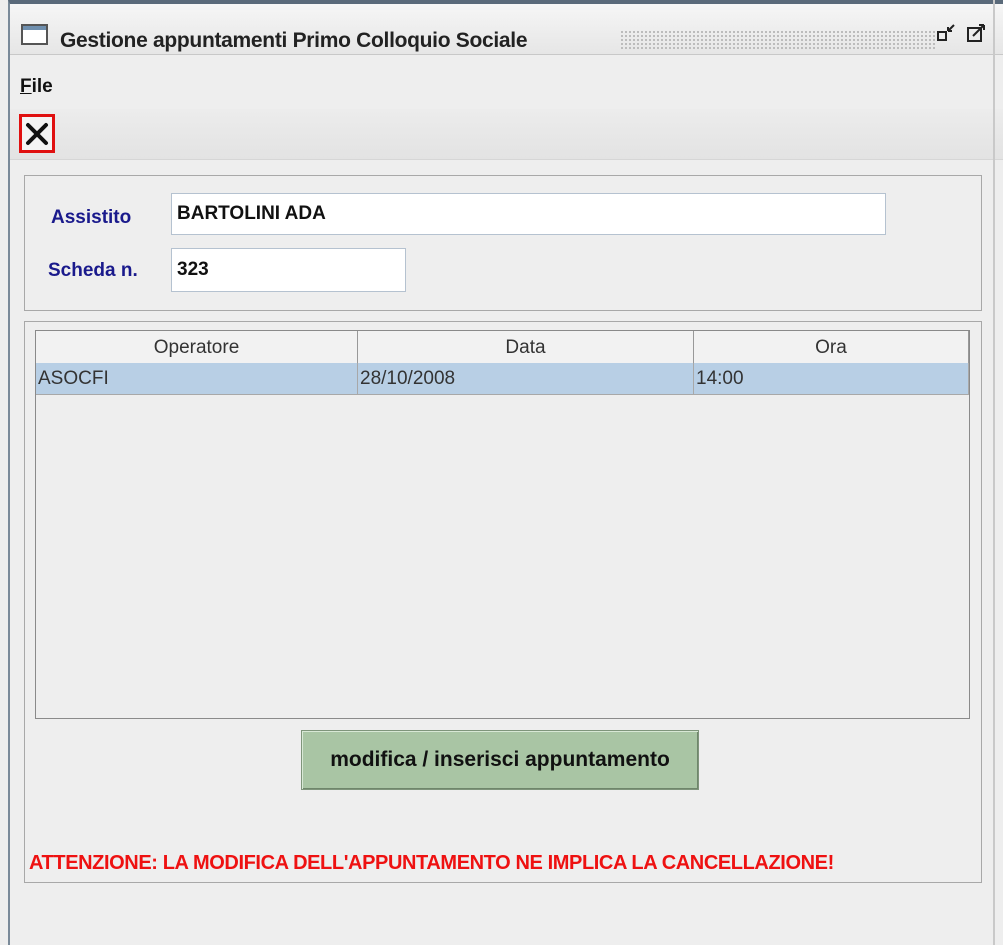 This screenshot has height=945, width=1003. I want to click on iconify-icon, so click(946, 34).